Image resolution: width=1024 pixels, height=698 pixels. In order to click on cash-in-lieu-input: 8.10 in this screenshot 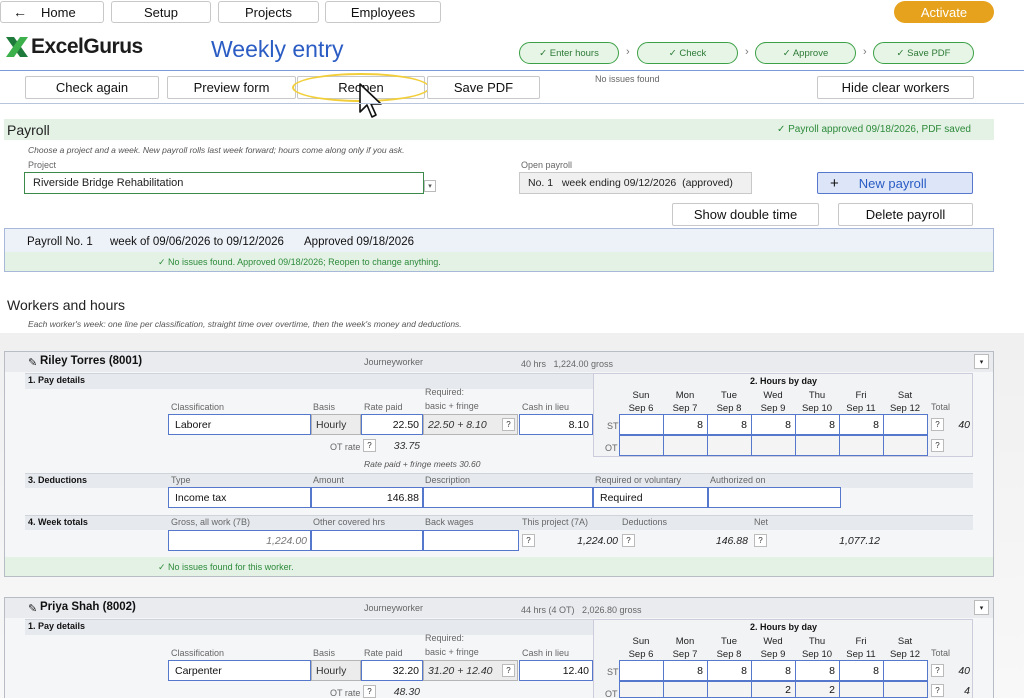, I will do `click(556, 424)`.